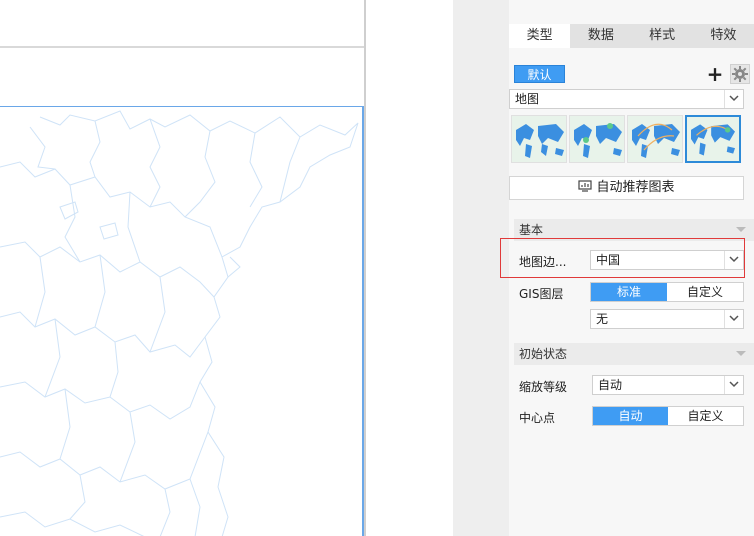  What do you see at coordinates (543, 354) in the screenshot?
I see `section-initial-state-label: 初始状态` at bounding box center [543, 354].